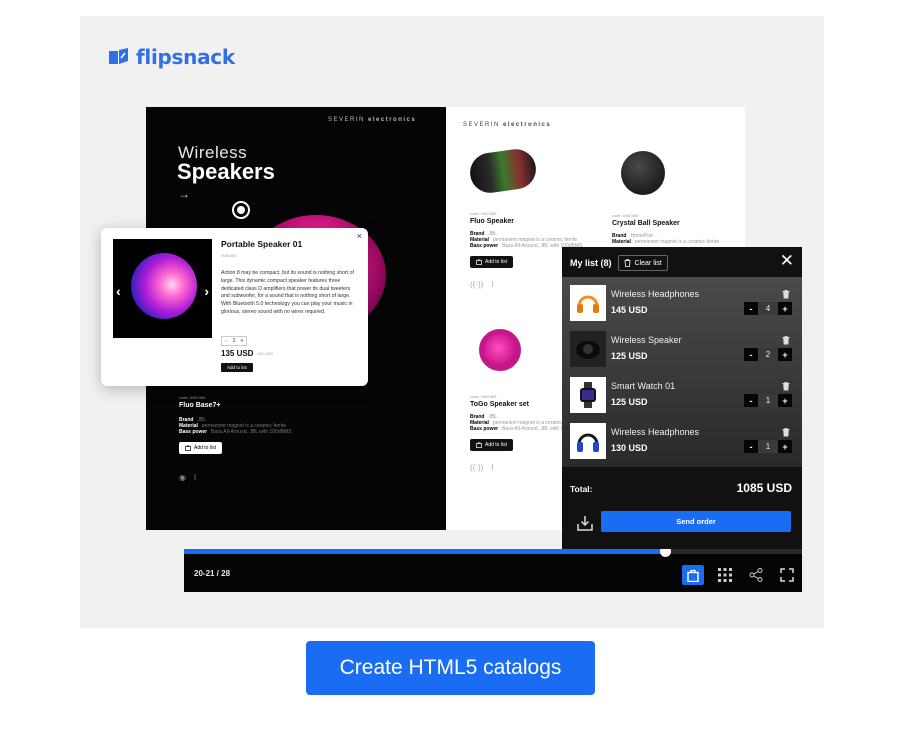 The width and height of the screenshot is (900, 743). Describe the element at coordinates (206, 291) in the screenshot. I see `chevron-right-icon: ›` at that location.